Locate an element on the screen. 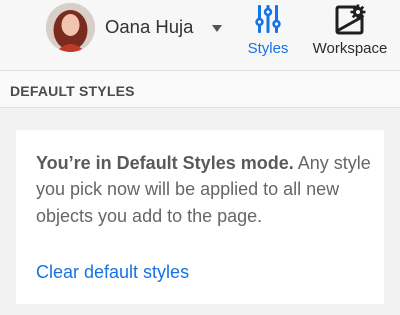  avatar is located at coordinates (70, 27).